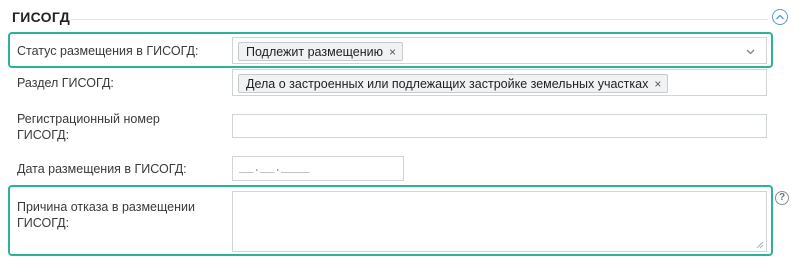  I want to click on razdel-tag-remove-icon: ×, so click(657, 84).